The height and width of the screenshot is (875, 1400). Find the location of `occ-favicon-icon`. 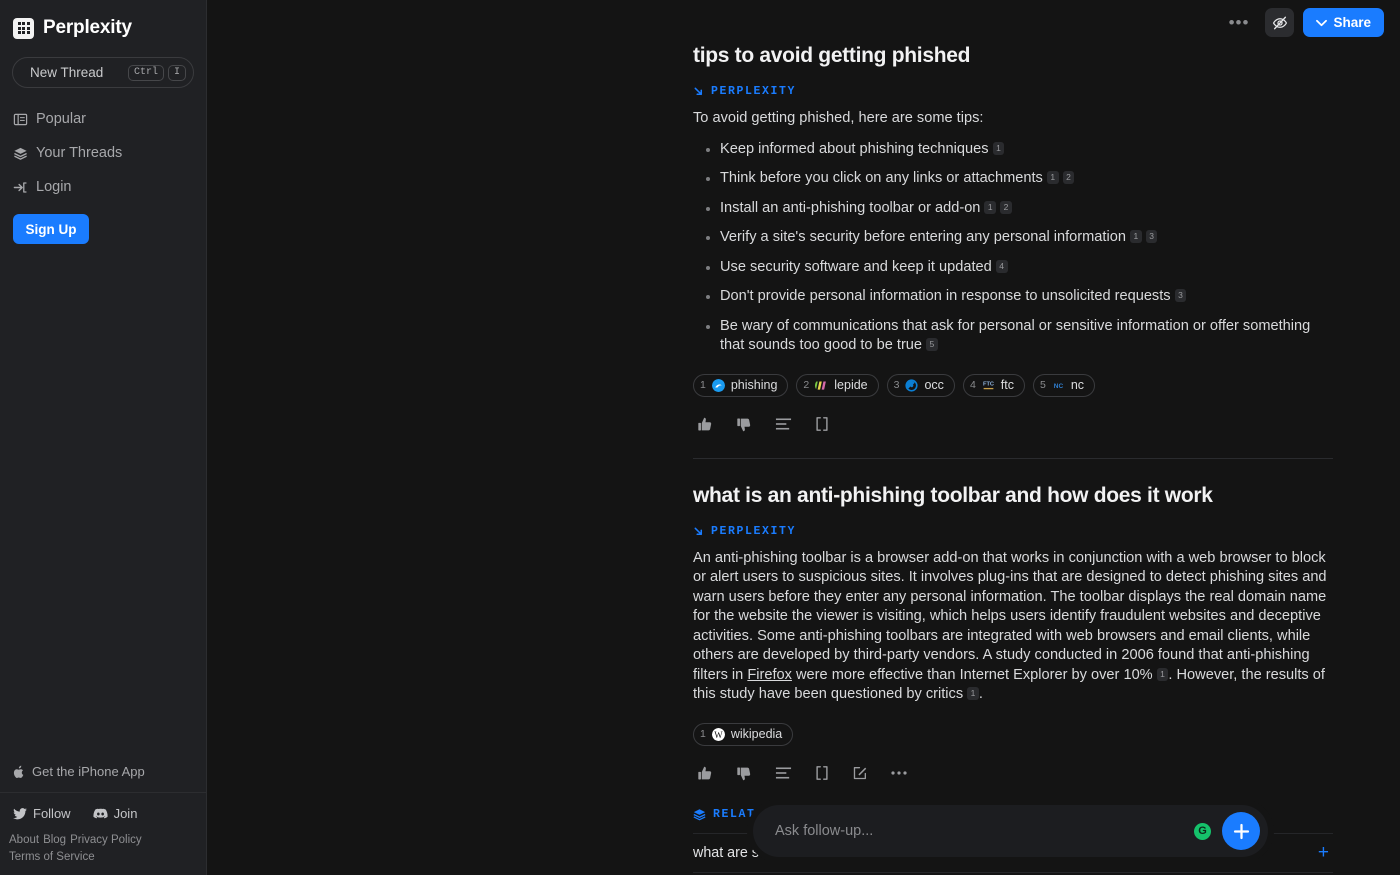

occ-favicon-icon is located at coordinates (912, 385).